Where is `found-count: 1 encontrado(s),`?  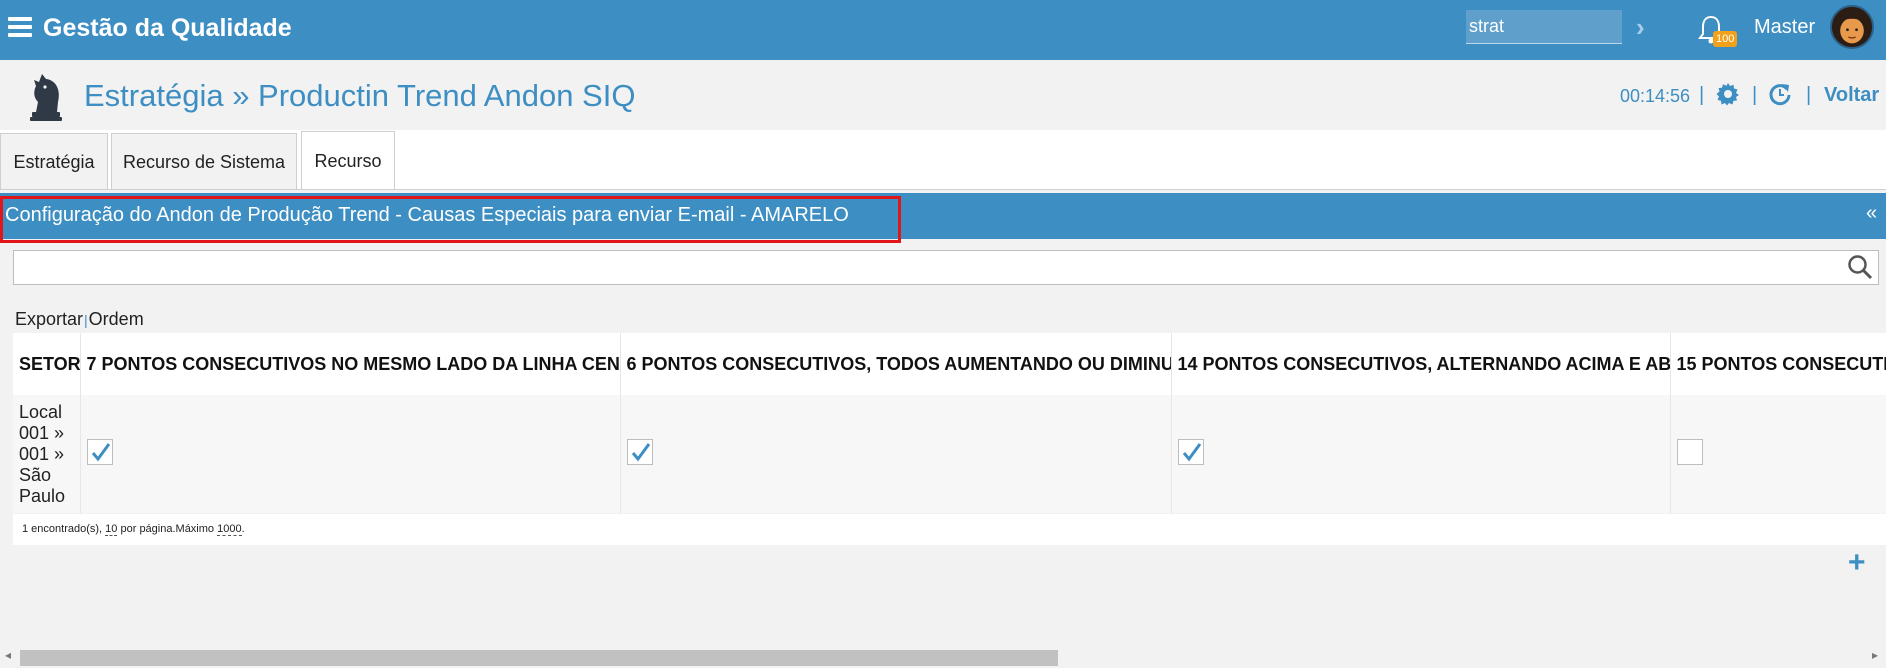 found-count: 1 encontrado(s), is located at coordinates (62, 529).